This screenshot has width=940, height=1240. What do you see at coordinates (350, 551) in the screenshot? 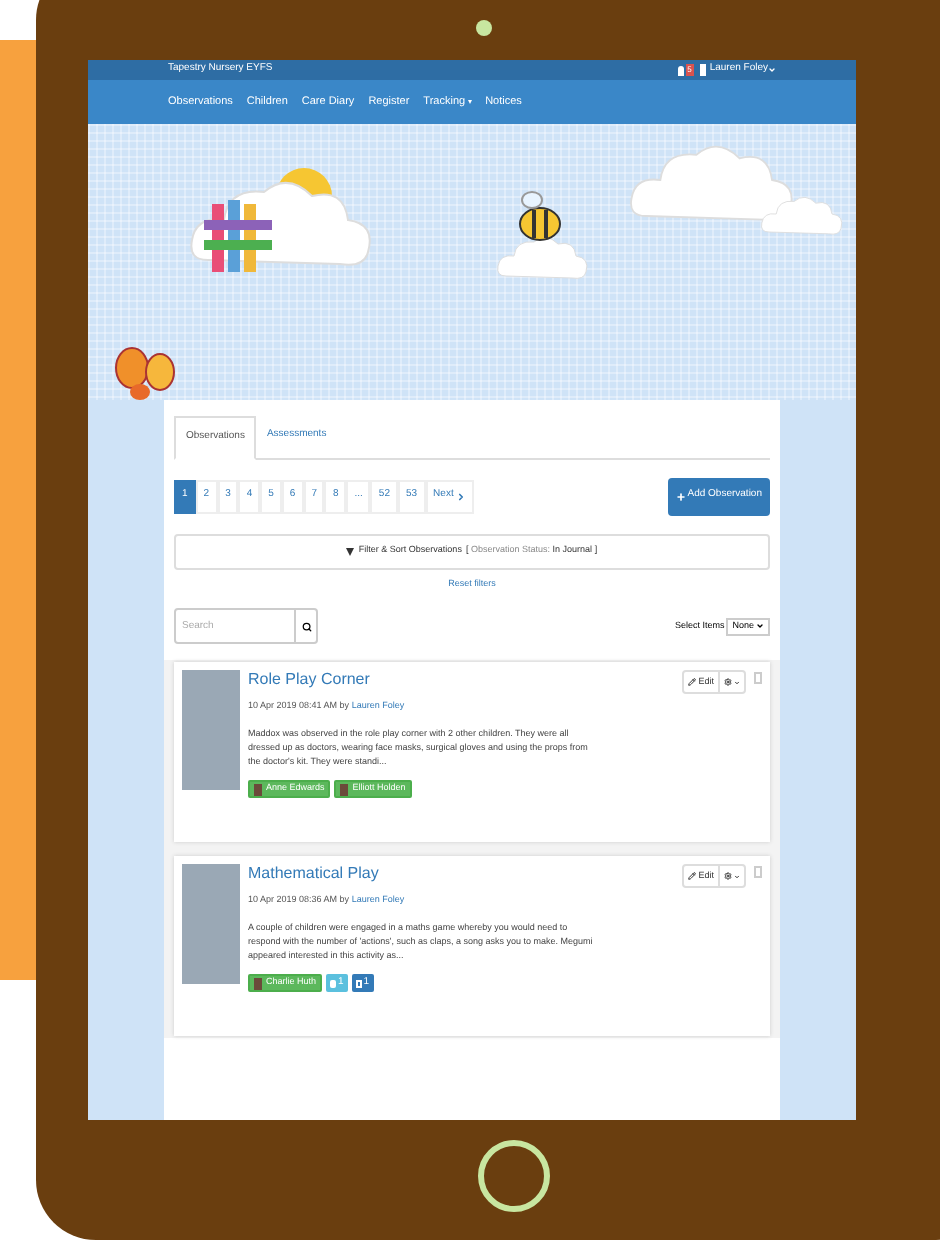
I see `filter-icon` at bounding box center [350, 551].